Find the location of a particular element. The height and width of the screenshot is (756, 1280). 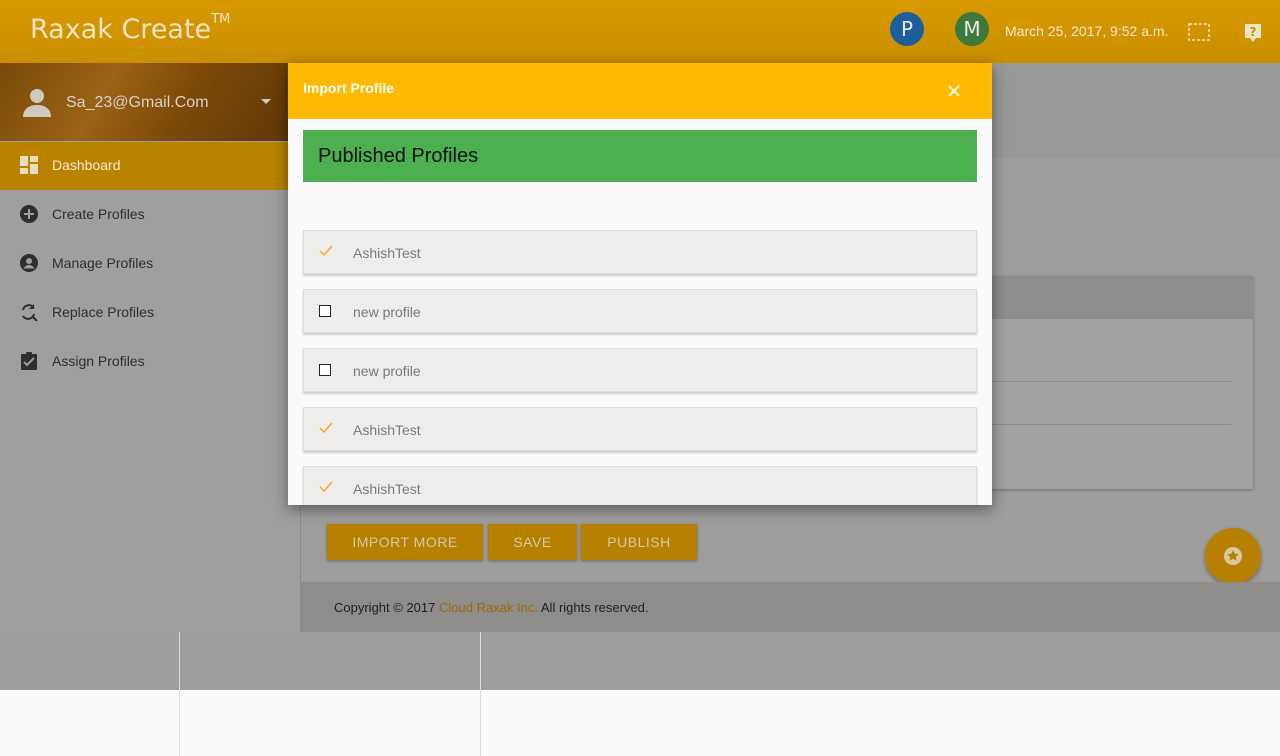

chevron-down-icon is located at coordinates (266, 102).